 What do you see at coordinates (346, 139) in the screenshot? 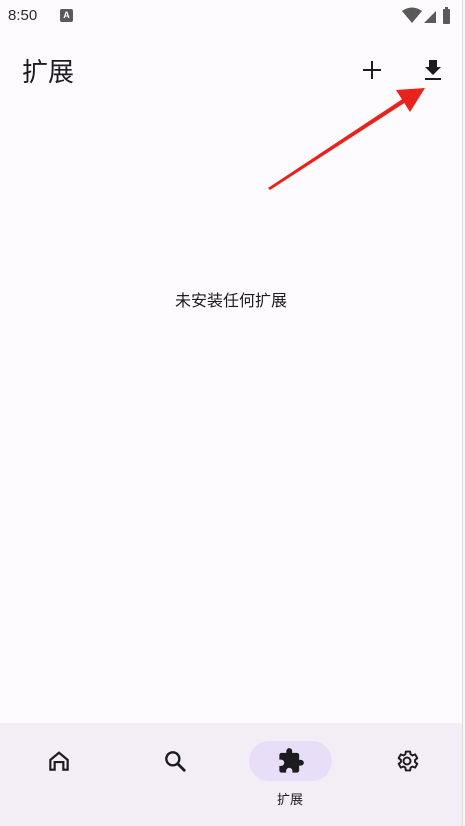
I see `annotation-arrow` at bounding box center [346, 139].